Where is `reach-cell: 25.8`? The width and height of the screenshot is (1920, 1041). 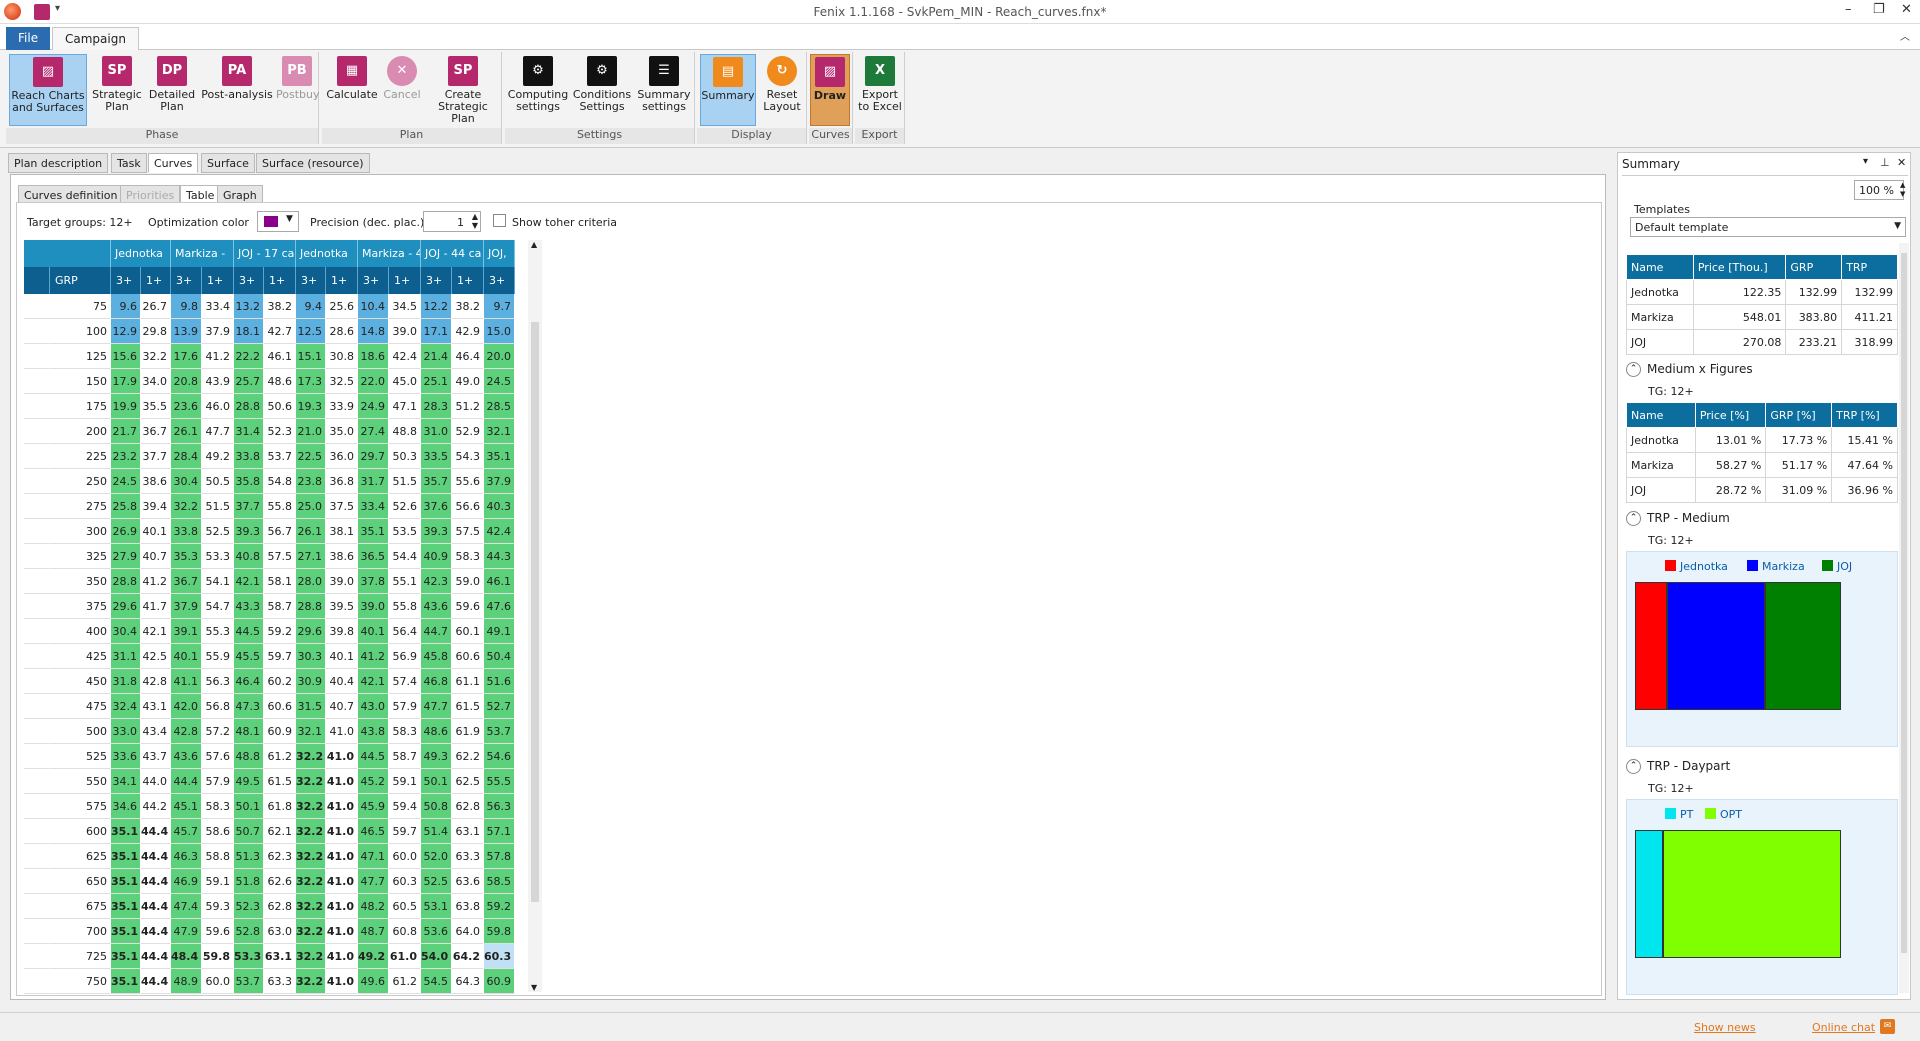 reach-cell: 25.8 is located at coordinates (126, 506).